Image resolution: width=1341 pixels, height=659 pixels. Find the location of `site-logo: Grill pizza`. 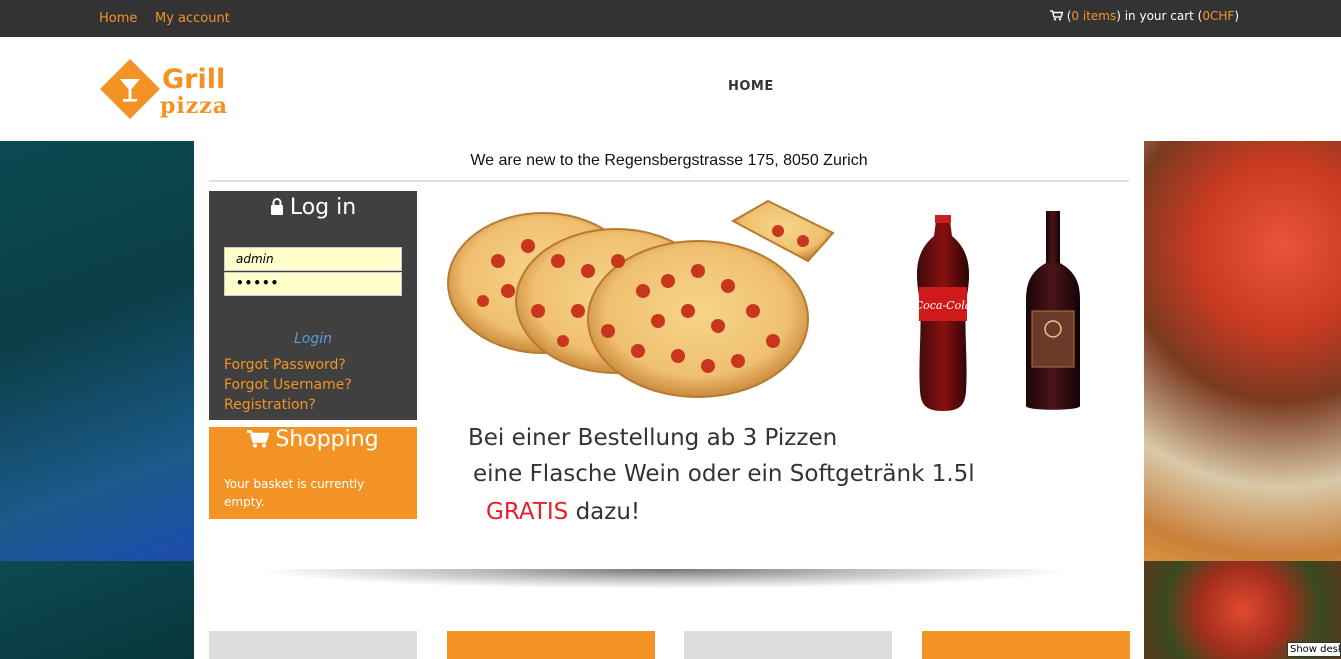

site-logo: Grill pizza is located at coordinates (170, 90).